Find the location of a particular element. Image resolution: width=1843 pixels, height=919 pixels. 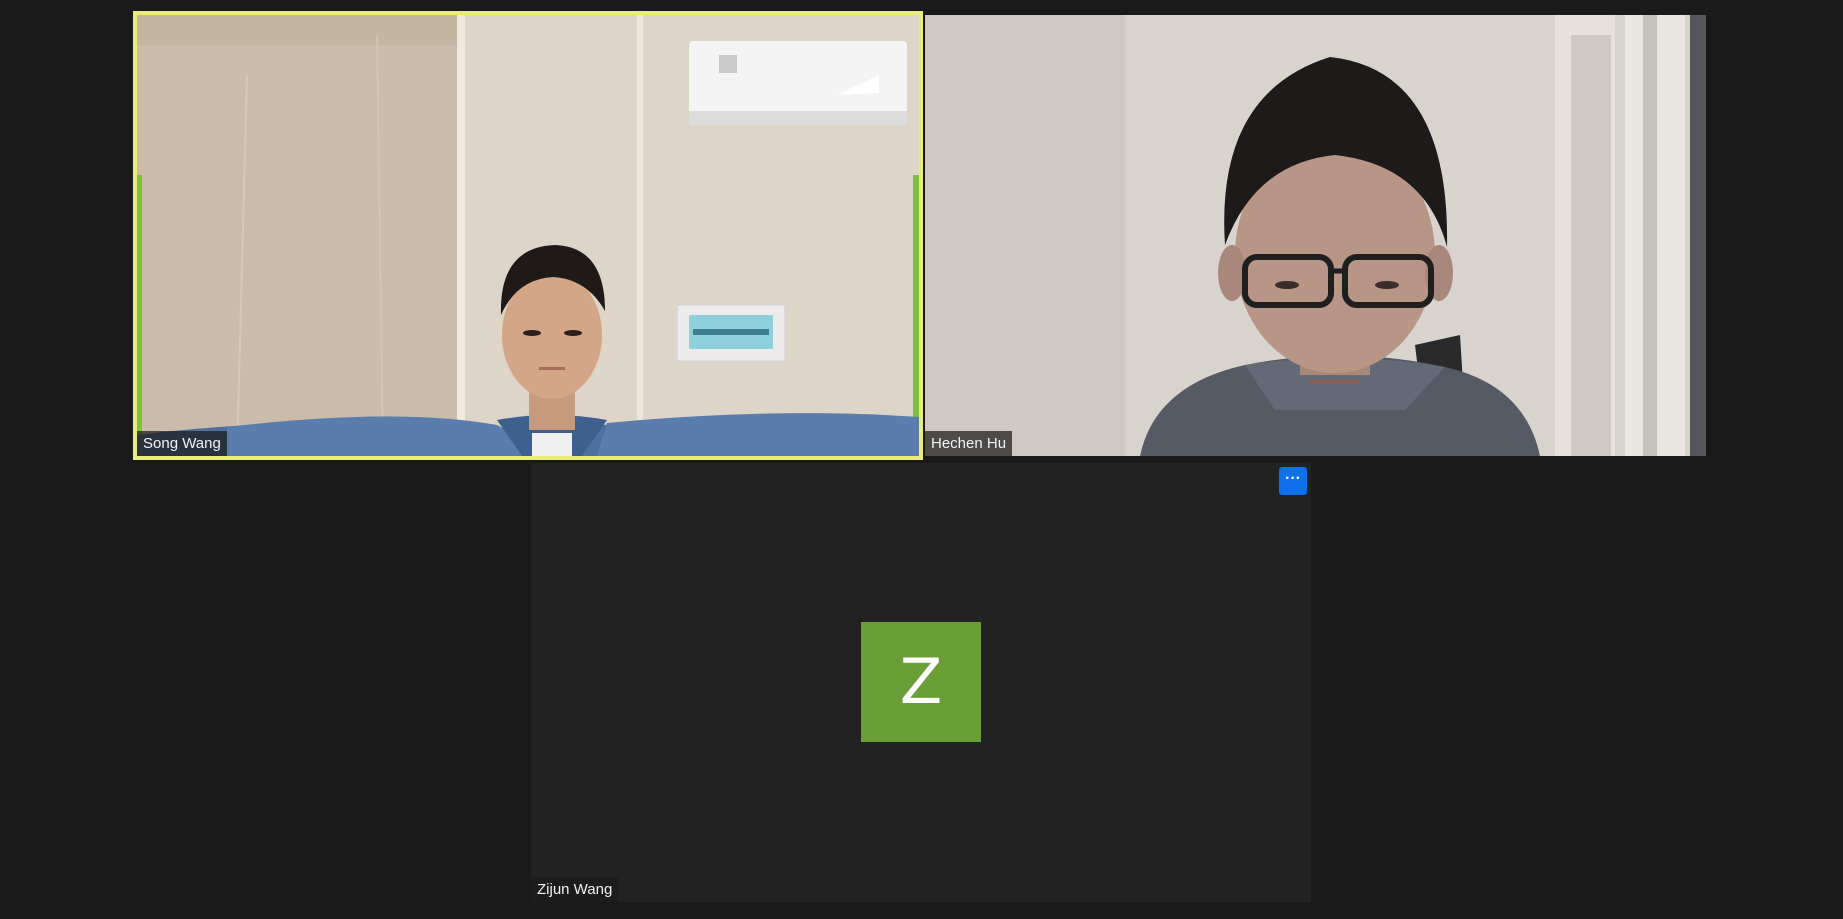

ellipsis-icon: ··· is located at coordinates (1293, 478).